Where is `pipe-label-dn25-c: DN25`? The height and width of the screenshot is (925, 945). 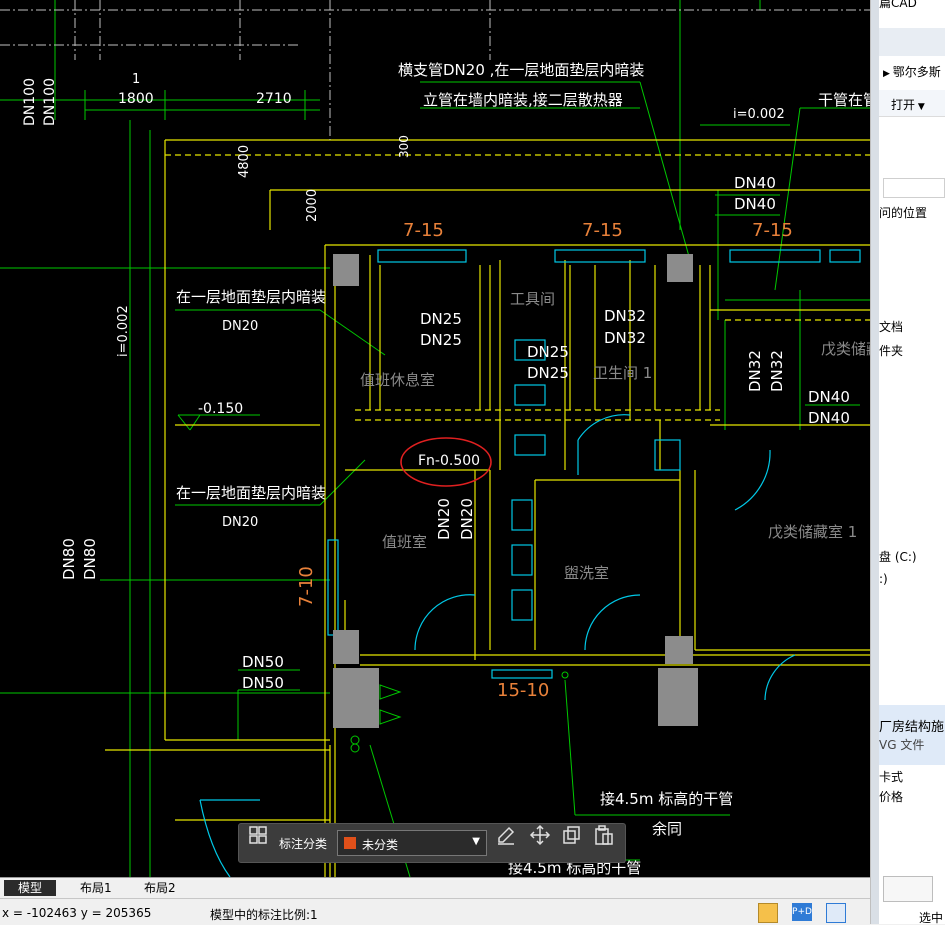 pipe-label-dn25-c: DN25 is located at coordinates (548, 352).